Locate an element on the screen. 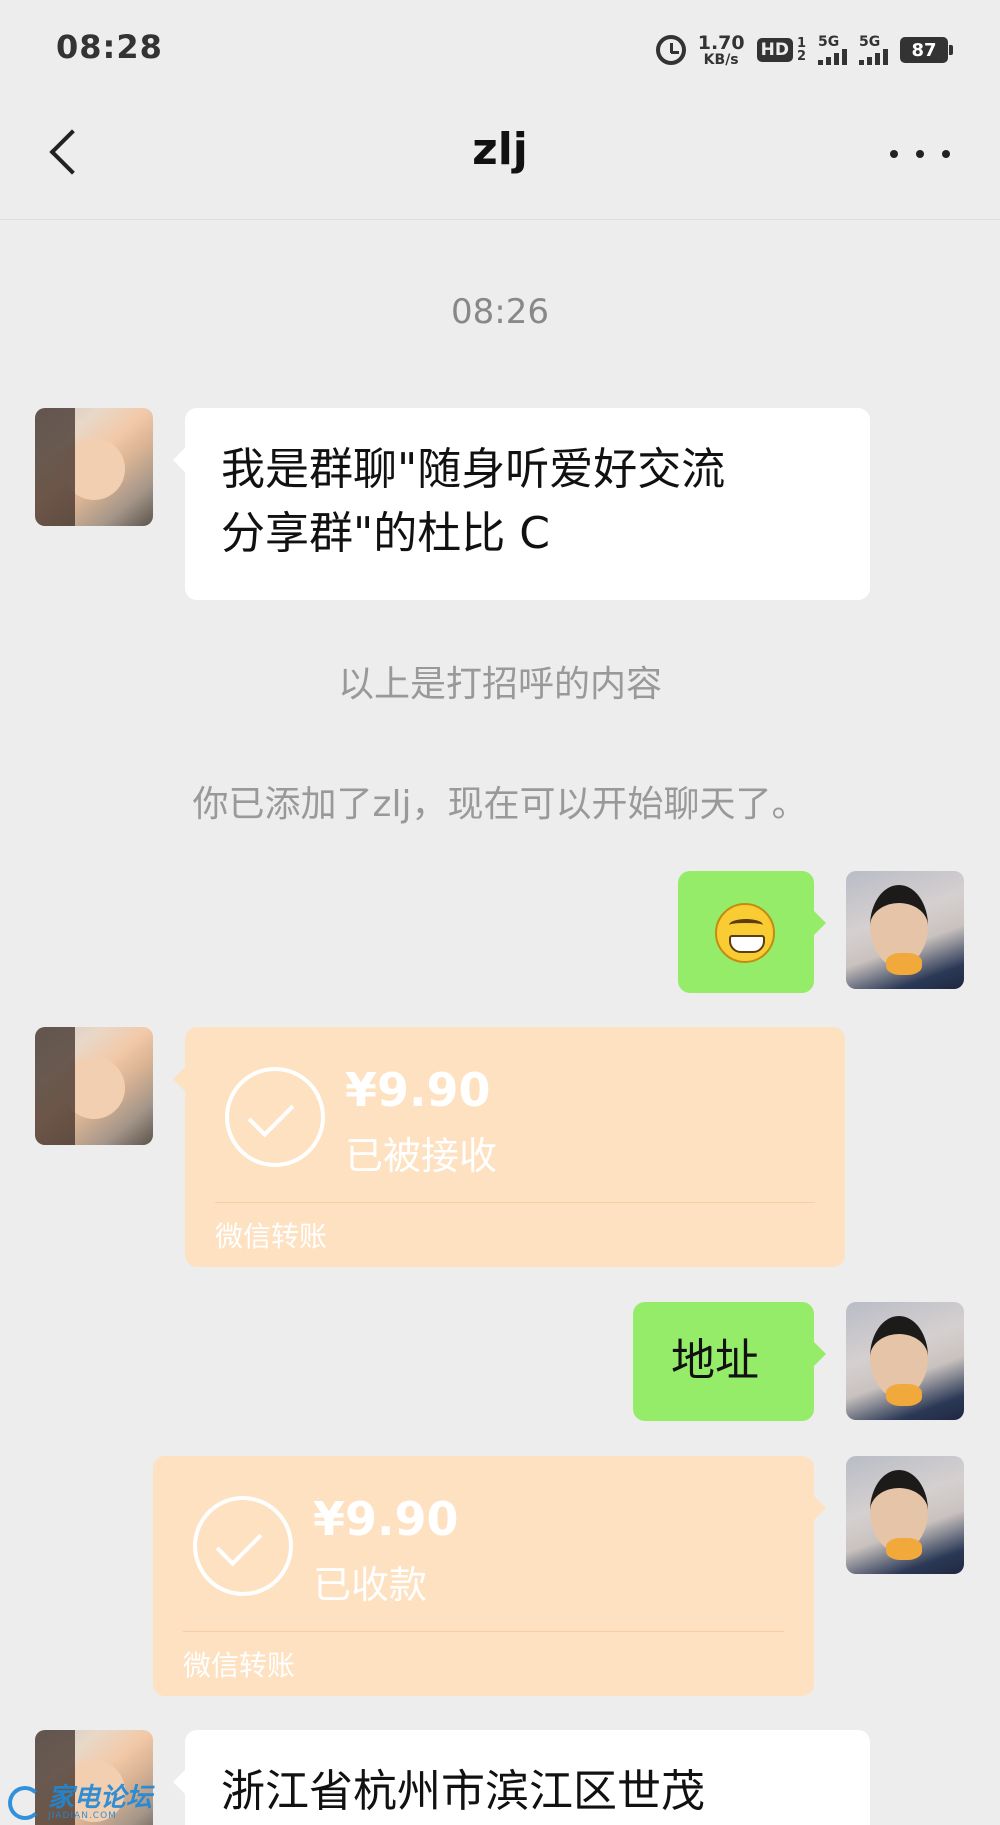 The image size is (1000, 1825). hd-sim-indicator: 1 2 is located at coordinates (801, 50).